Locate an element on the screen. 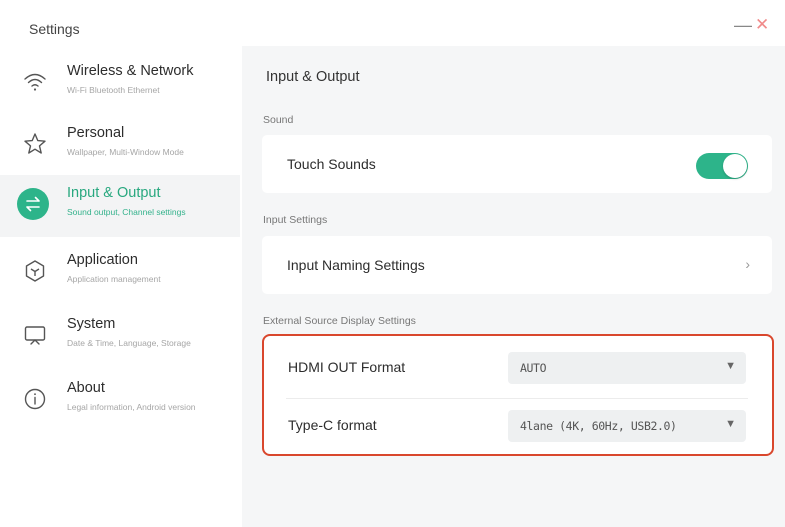 The width and height of the screenshot is (785, 527). hdmi-out-format-label: HDMI OUT Format is located at coordinates (347, 367).